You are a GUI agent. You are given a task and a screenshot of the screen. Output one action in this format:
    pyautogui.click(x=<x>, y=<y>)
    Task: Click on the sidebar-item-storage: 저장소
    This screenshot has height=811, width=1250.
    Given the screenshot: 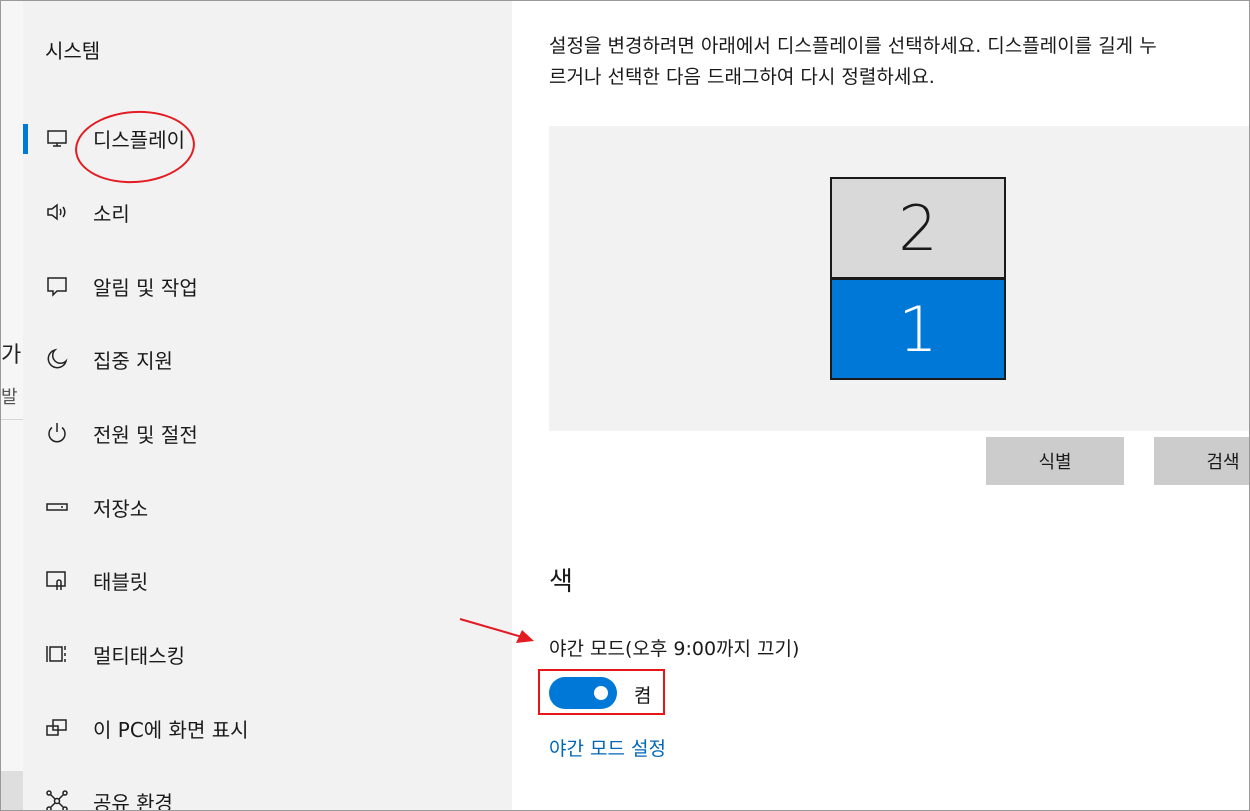 What is the action you would take?
    pyautogui.click(x=267, y=507)
    